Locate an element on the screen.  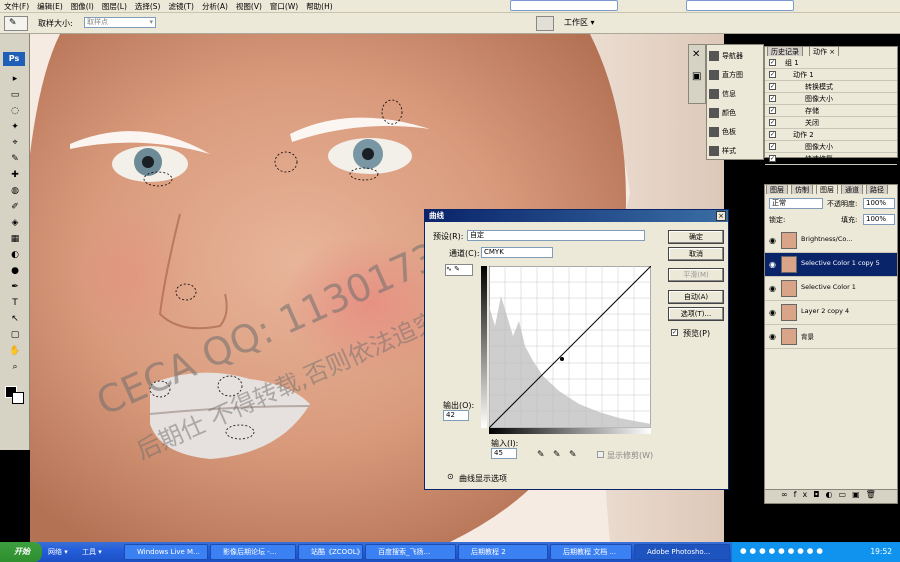
show-clipping-checkbox is located at coordinates (600, 454).